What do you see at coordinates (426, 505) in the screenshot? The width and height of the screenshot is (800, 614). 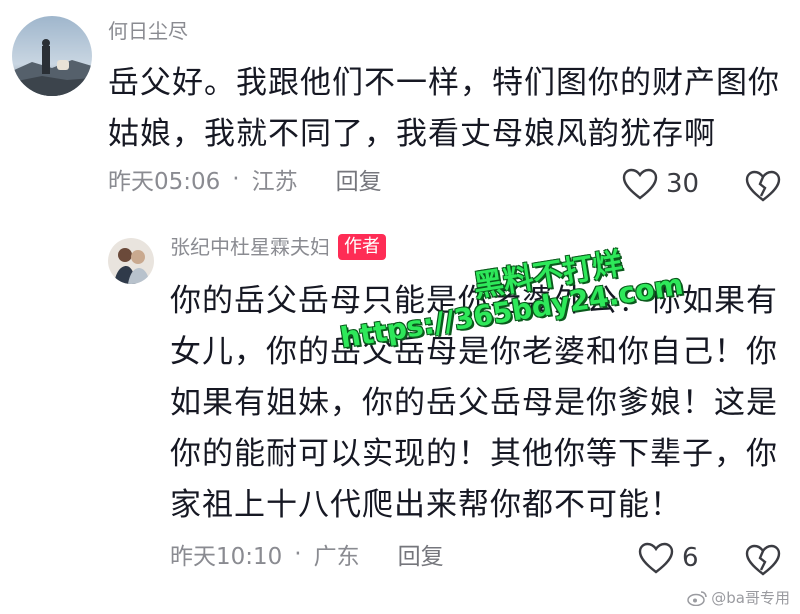 I see `comment-line: 家祖上十八代爬出来帮你都不可能！` at bounding box center [426, 505].